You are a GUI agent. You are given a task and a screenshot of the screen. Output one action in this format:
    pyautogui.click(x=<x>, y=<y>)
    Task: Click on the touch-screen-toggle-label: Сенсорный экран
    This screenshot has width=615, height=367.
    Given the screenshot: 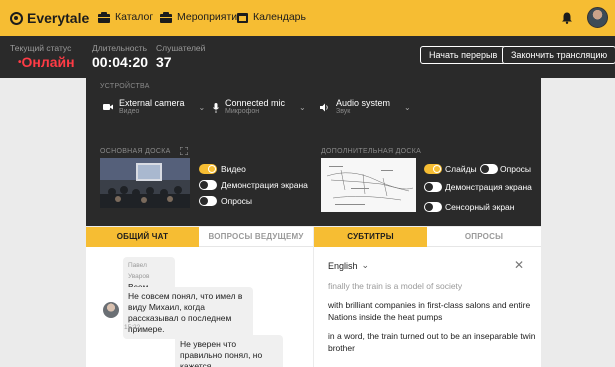 What is the action you would take?
    pyautogui.click(x=480, y=207)
    